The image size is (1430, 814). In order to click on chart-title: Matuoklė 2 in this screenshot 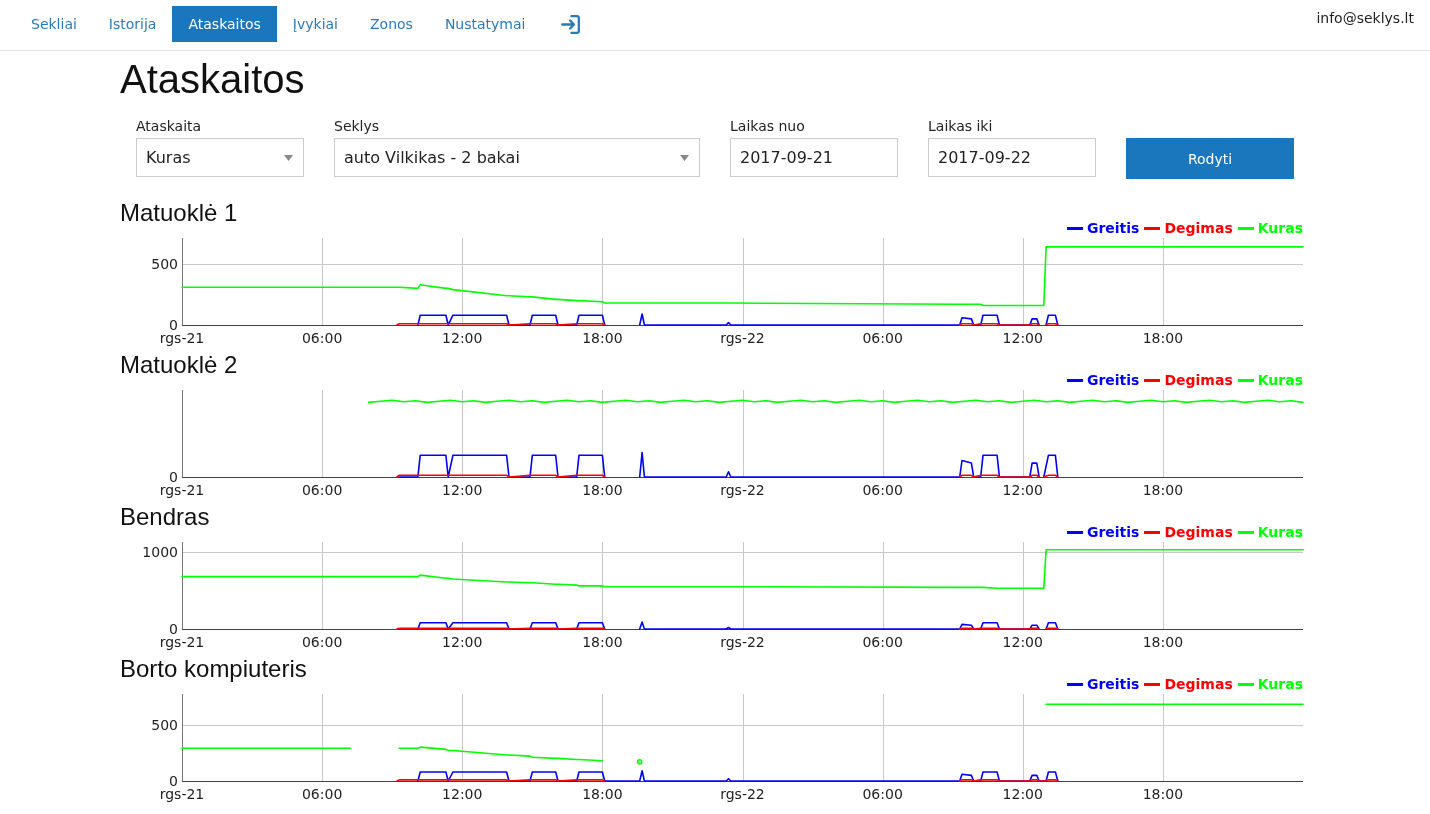, I will do `click(179, 365)`.